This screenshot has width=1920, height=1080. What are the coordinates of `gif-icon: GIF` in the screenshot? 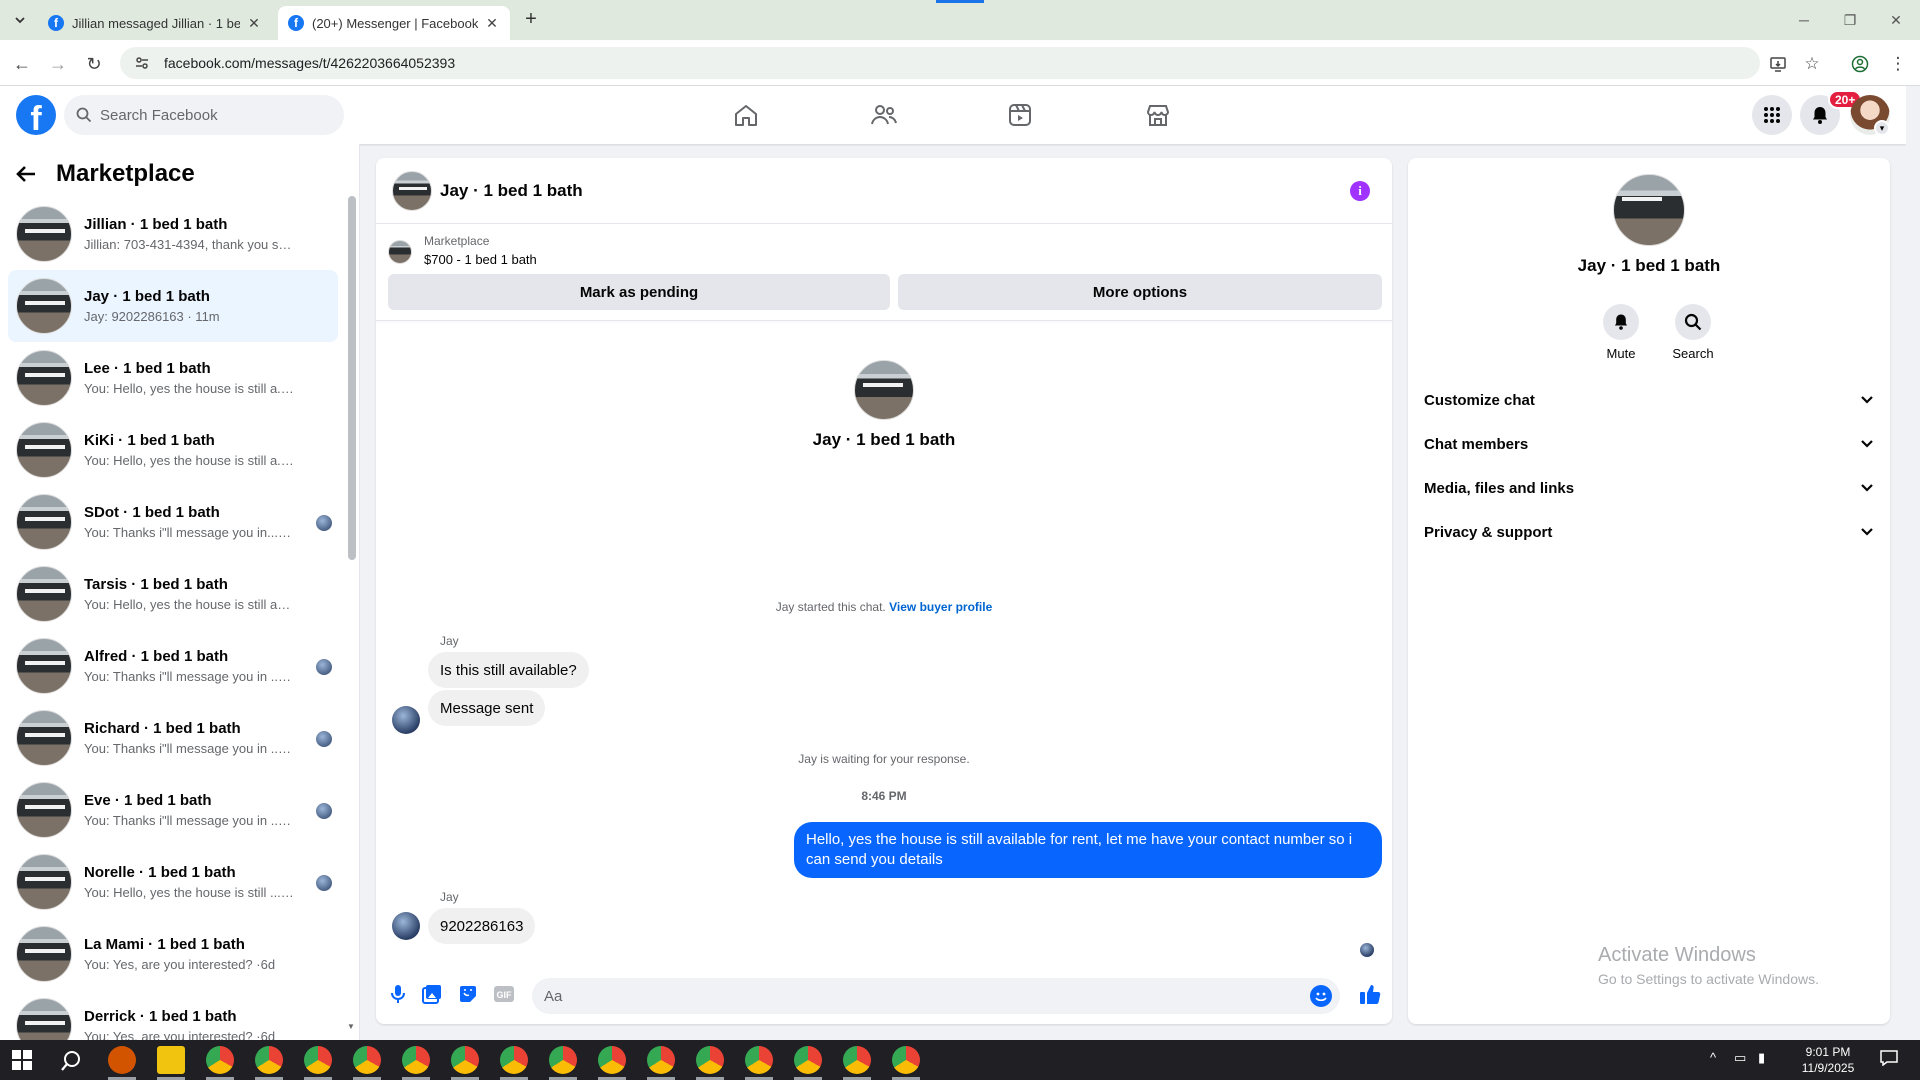 It's located at (504, 994).